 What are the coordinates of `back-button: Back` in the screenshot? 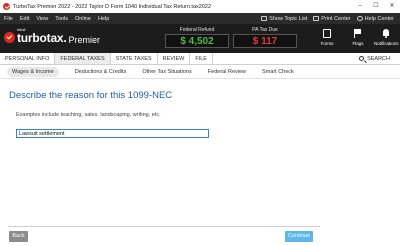 It's located at (18, 236).